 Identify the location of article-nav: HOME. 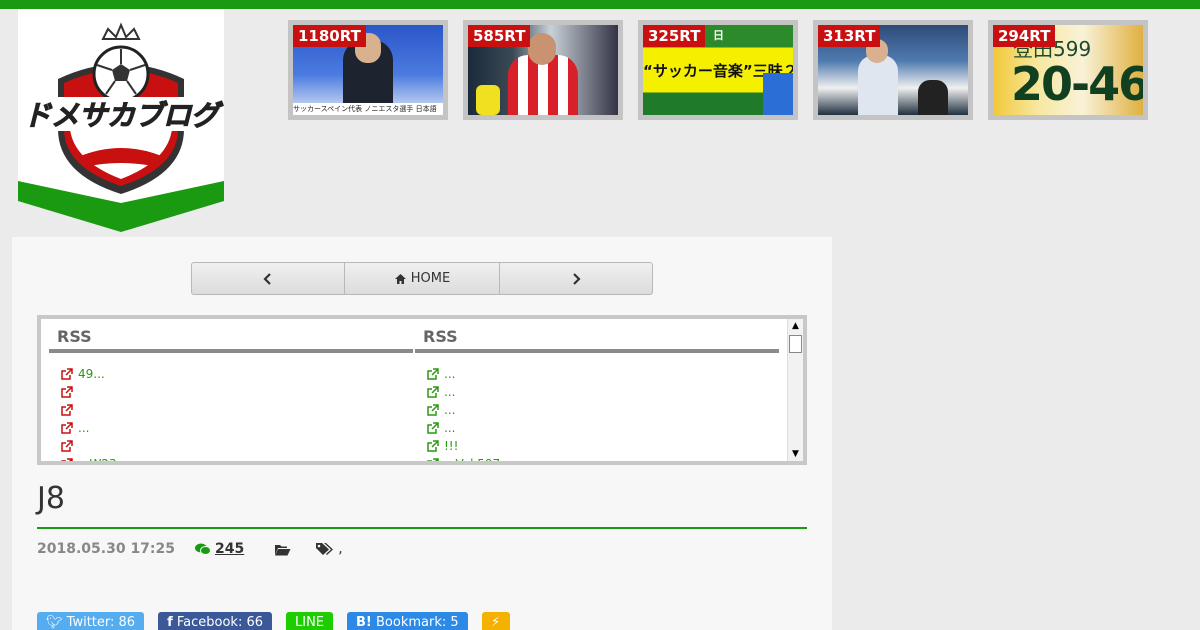
(422, 278).